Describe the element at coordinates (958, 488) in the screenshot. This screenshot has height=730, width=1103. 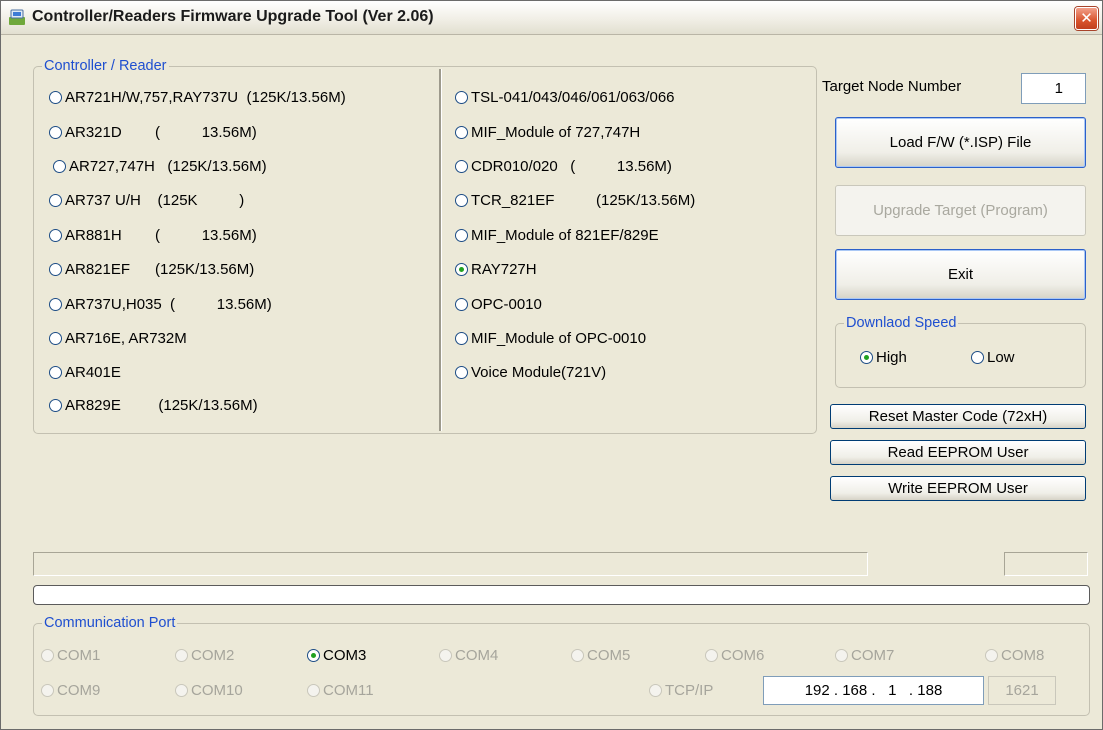
I see `write-eeprom-button: Write EEPROM User` at that location.